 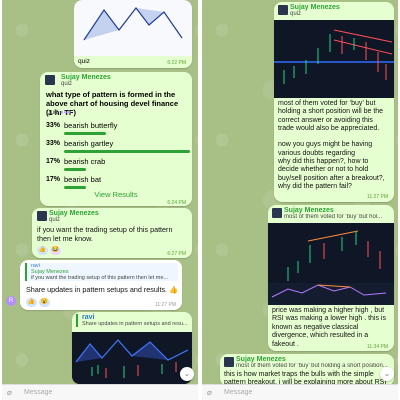 I want to click on reaction-laugh: 😂, so click(x=55, y=250).